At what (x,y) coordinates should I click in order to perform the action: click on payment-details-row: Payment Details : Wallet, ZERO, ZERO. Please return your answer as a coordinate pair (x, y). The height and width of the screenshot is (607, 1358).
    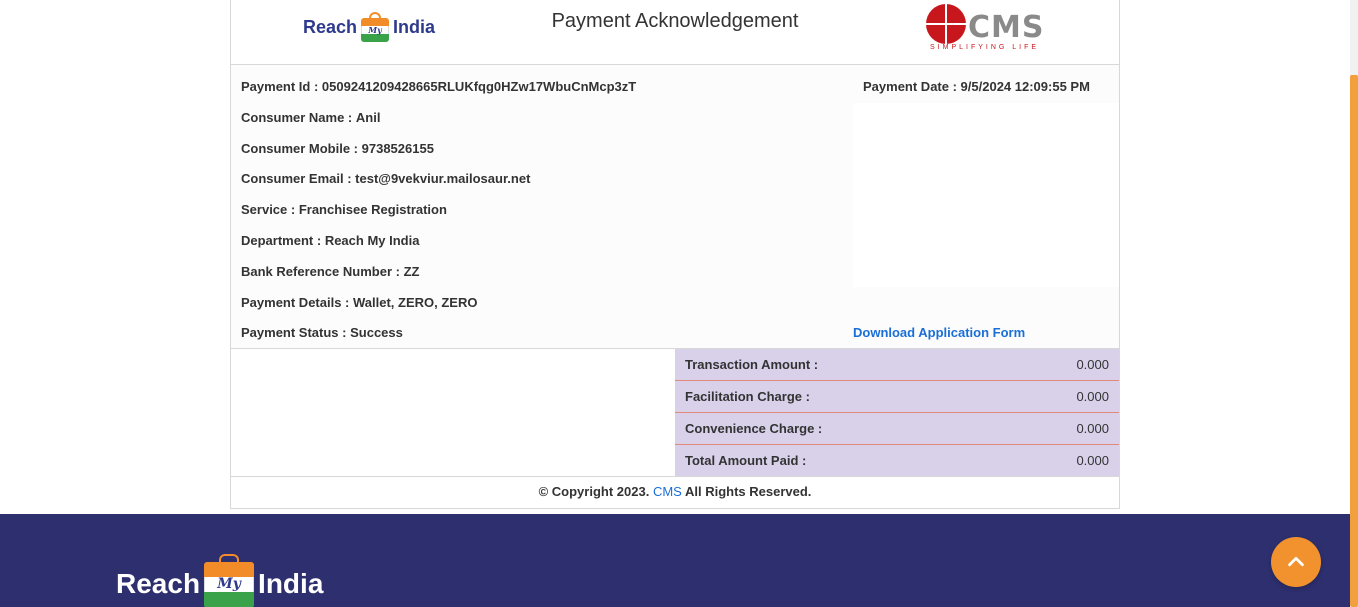
    Looking at the image, I should click on (359, 302).